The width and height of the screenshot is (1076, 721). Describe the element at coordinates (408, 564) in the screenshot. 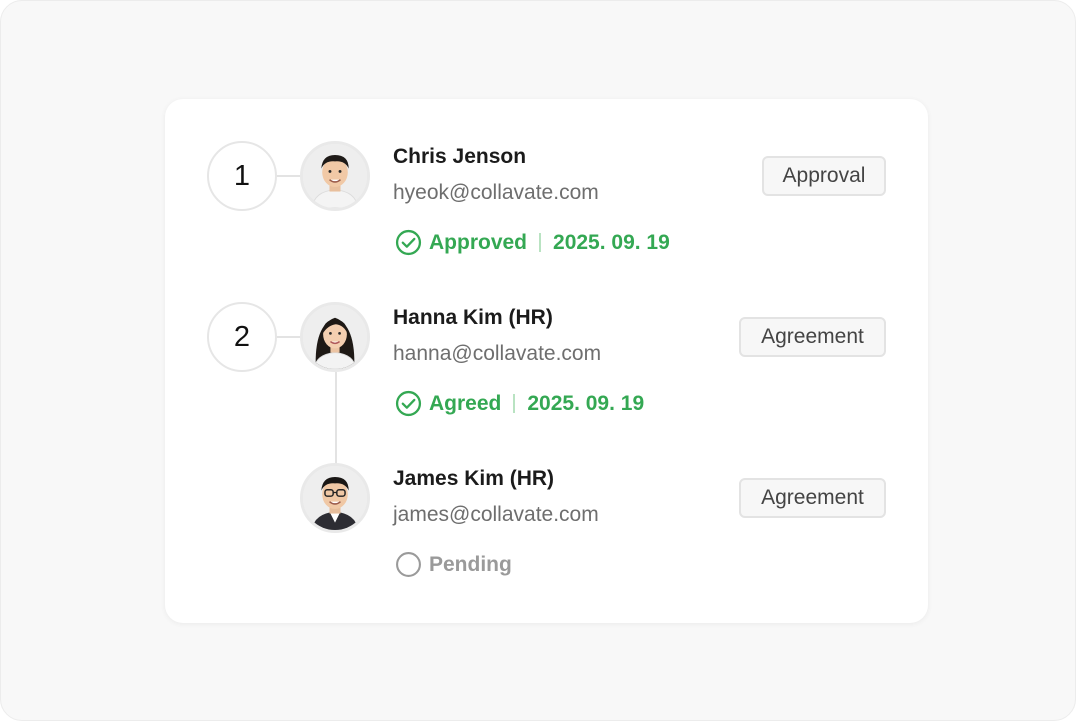

I see `empty-circle-icon` at that location.